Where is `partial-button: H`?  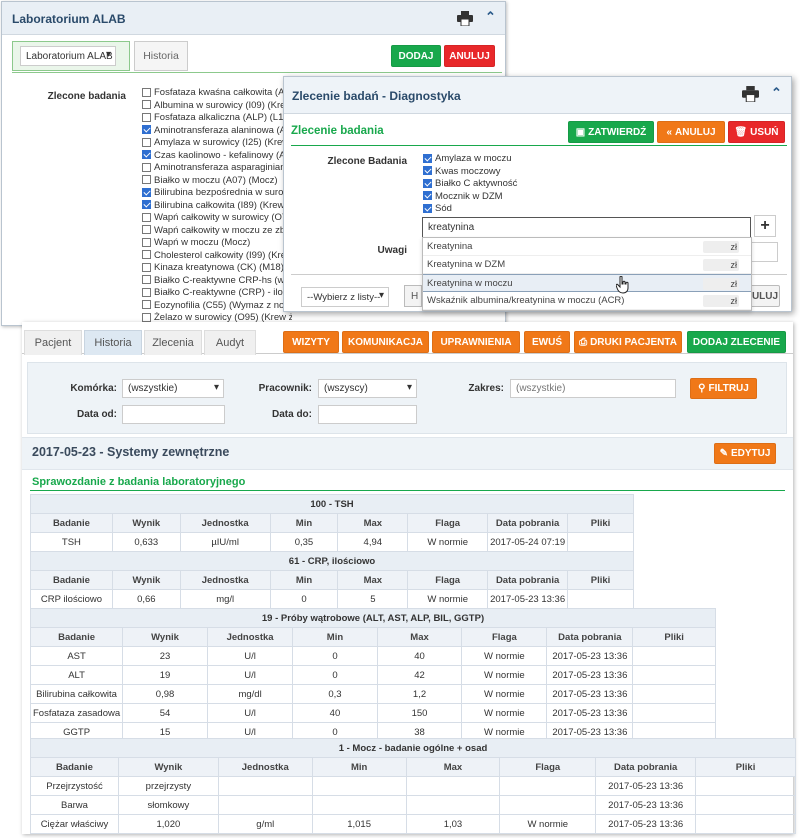
partial-button: H is located at coordinates (413, 296).